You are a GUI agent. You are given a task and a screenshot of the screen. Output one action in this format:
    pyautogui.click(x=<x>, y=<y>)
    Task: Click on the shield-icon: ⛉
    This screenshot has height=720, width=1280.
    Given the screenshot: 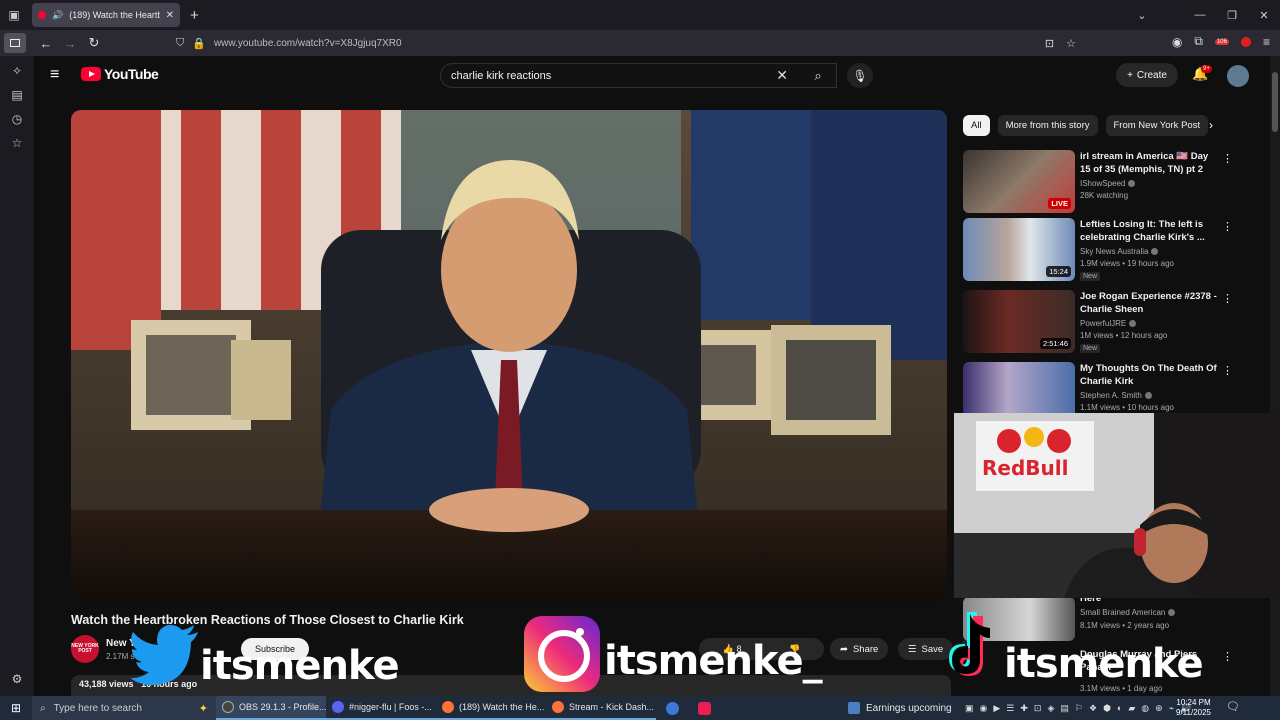 What is the action you would take?
    pyautogui.click(x=180, y=43)
    